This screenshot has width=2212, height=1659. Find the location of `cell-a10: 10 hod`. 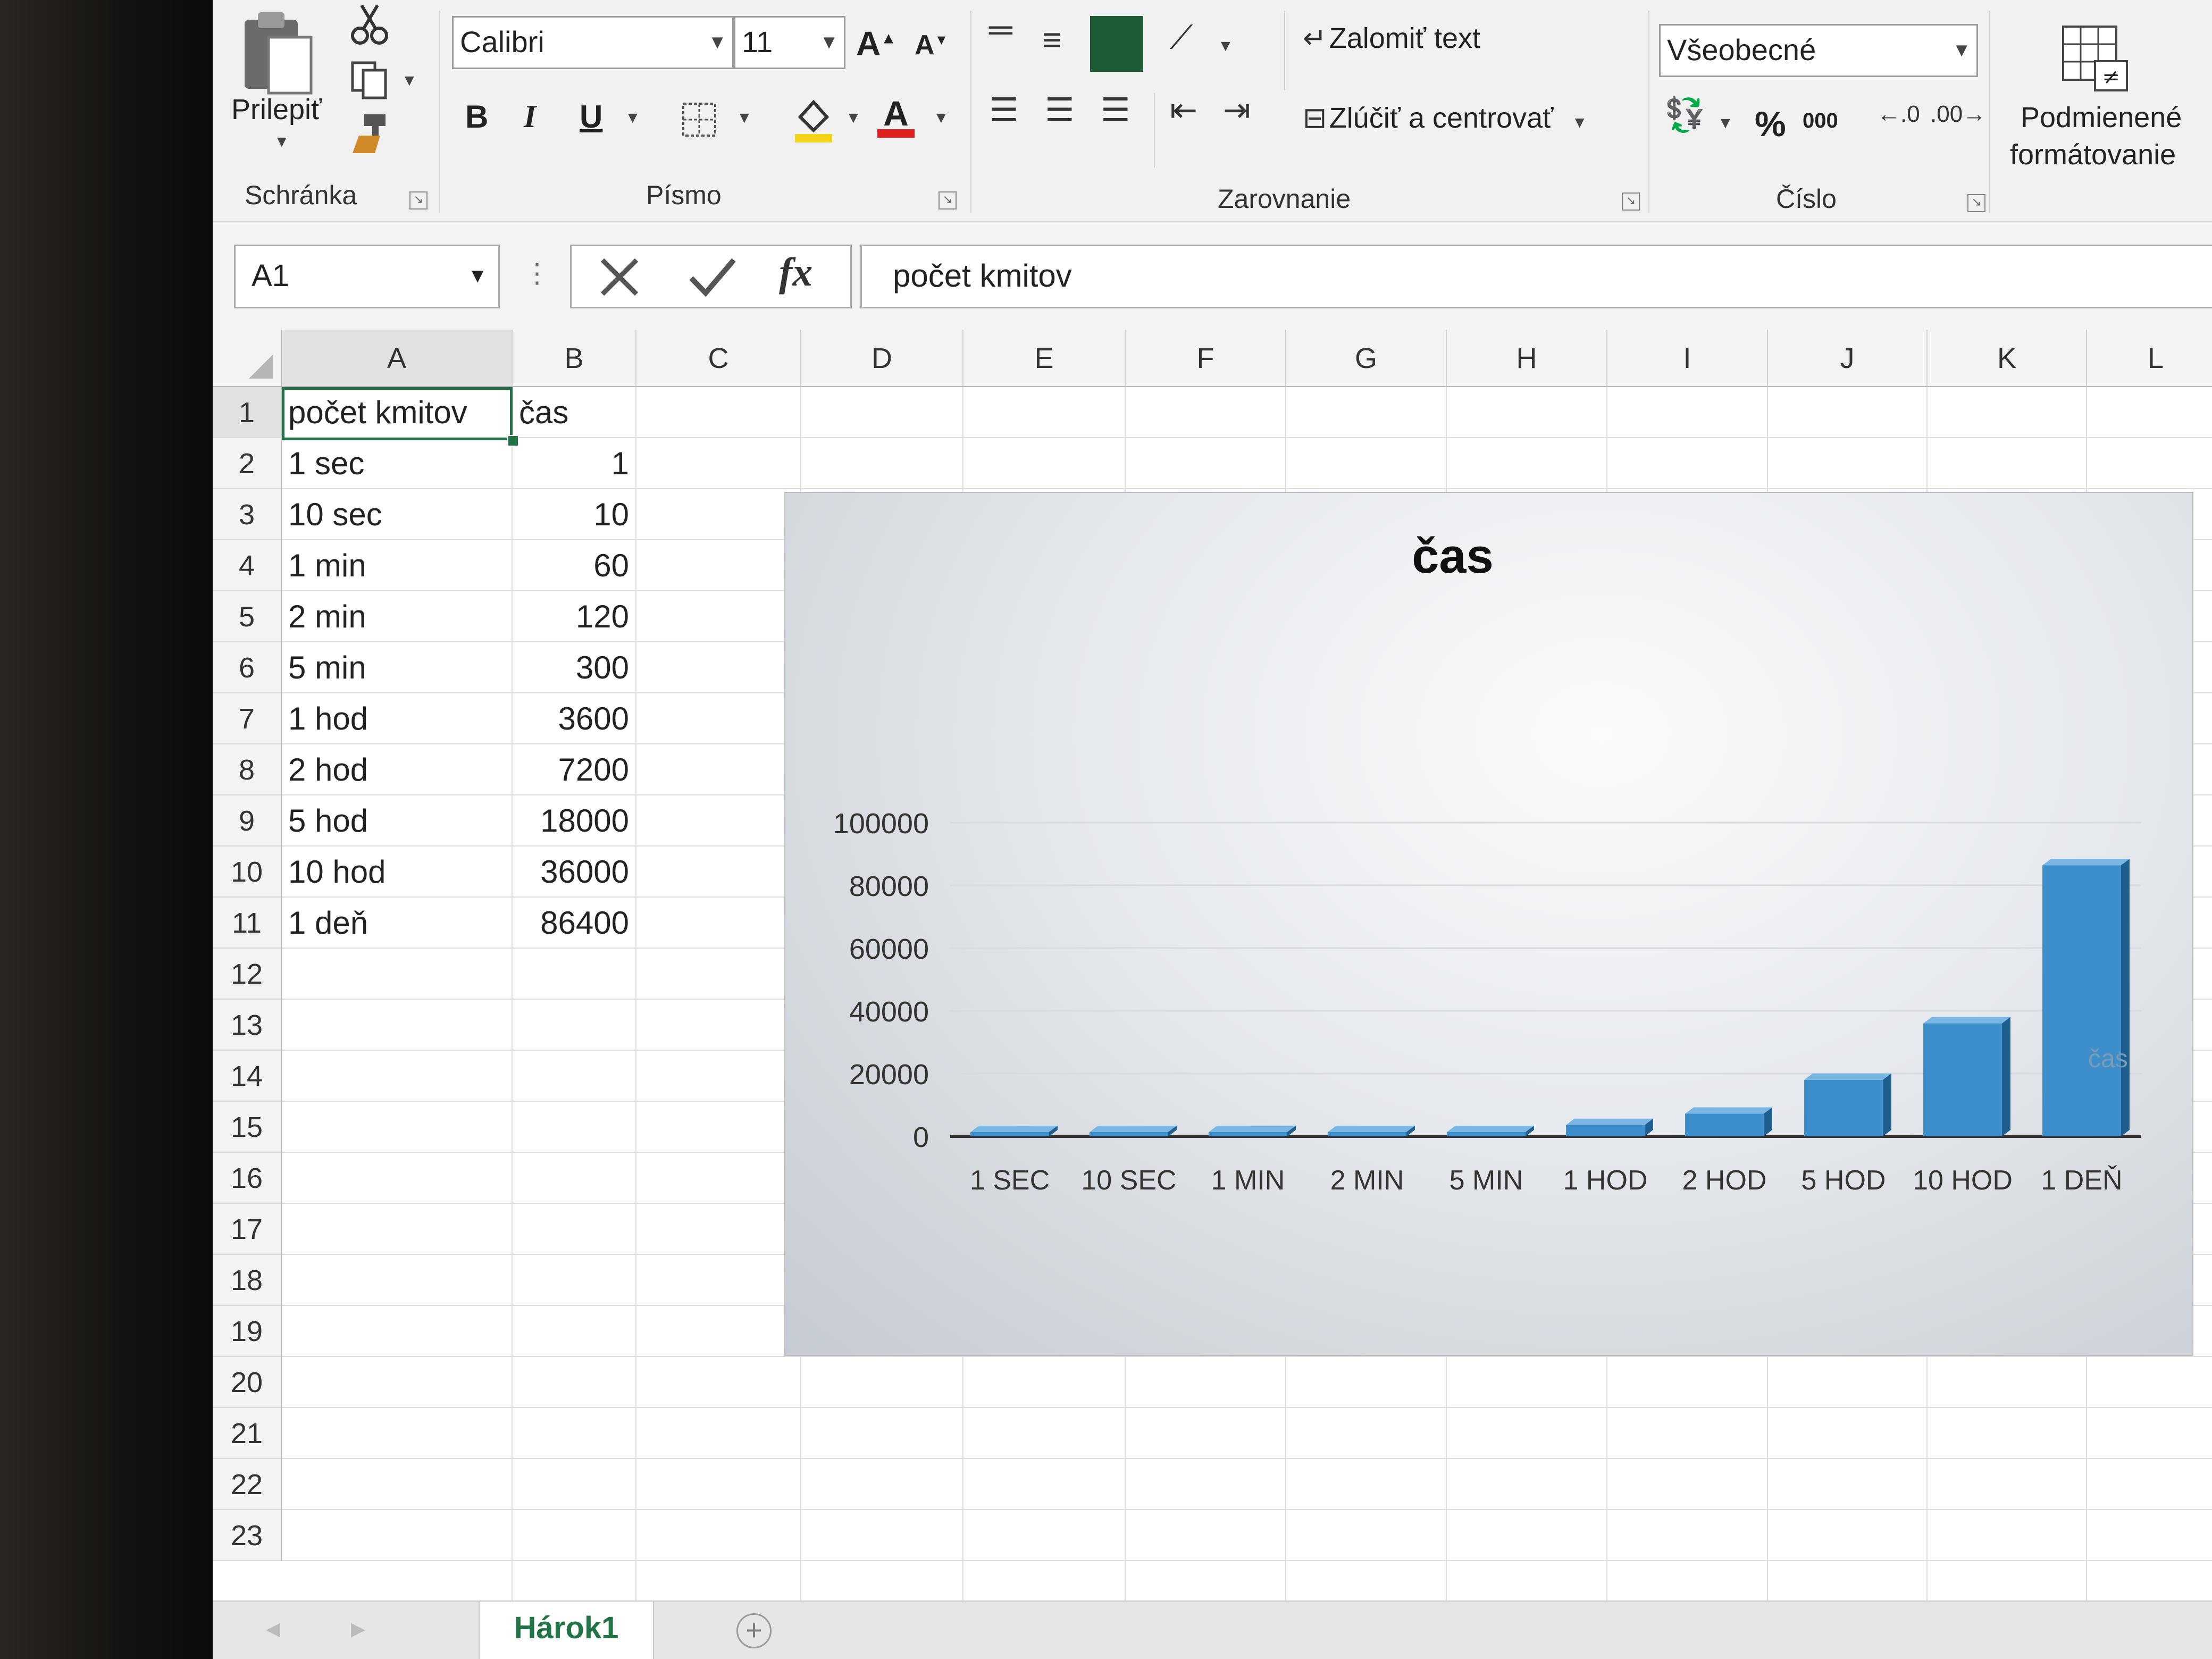

cell-a10: 10 hod is located at coordinates (400, 872).